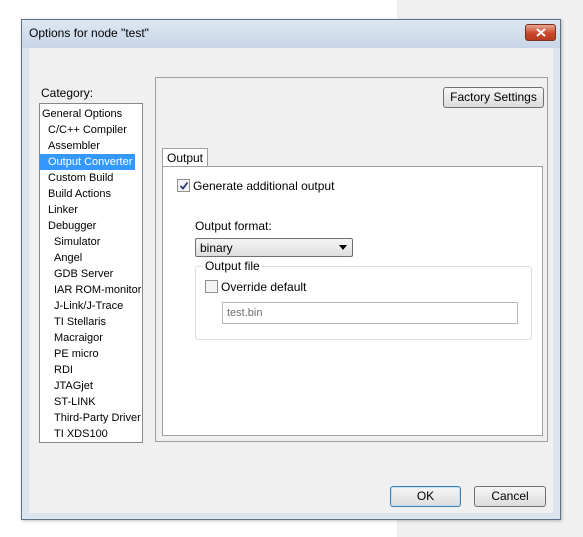 Image resolution: width=583 pixels, height=537 pixels. Describe the element at coordinates (69, 226) in the screenshot. I see `category-item: Debugger` at that location.